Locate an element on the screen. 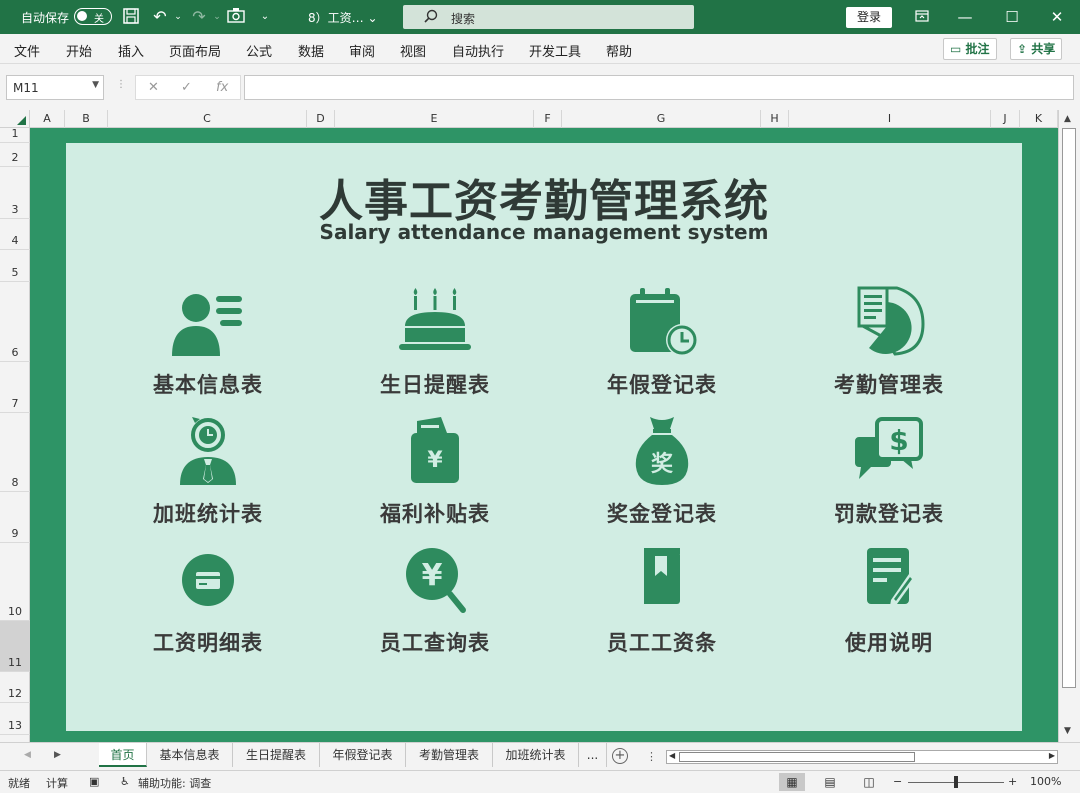  enter-icon: ✓ is located at coordinates (186, 87).